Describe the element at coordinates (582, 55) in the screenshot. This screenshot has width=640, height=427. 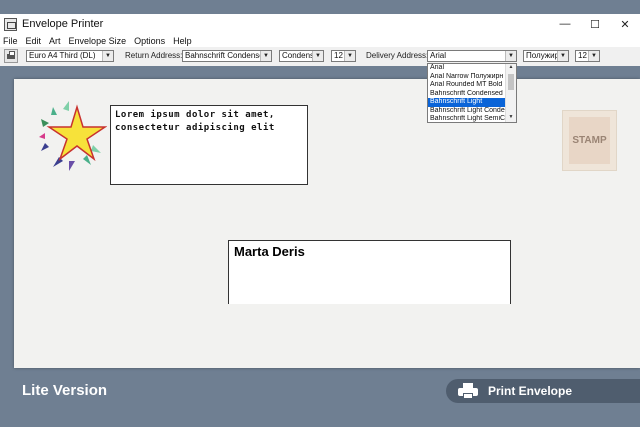
I see `delivery-size-value: 12` at that location.